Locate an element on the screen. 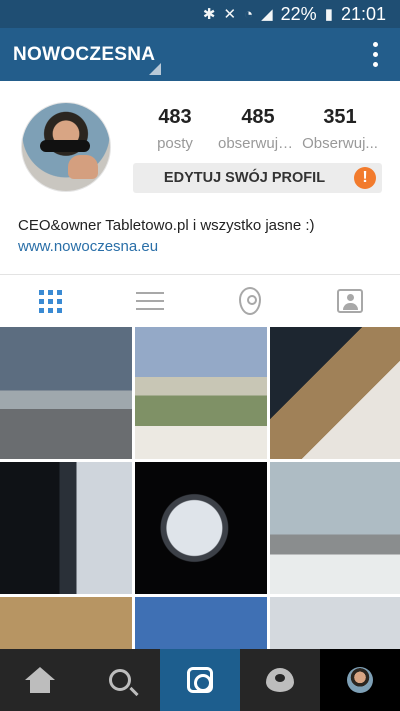 This screenshot has height=711, width=400. home-icon is located at coordinates (40, 680).